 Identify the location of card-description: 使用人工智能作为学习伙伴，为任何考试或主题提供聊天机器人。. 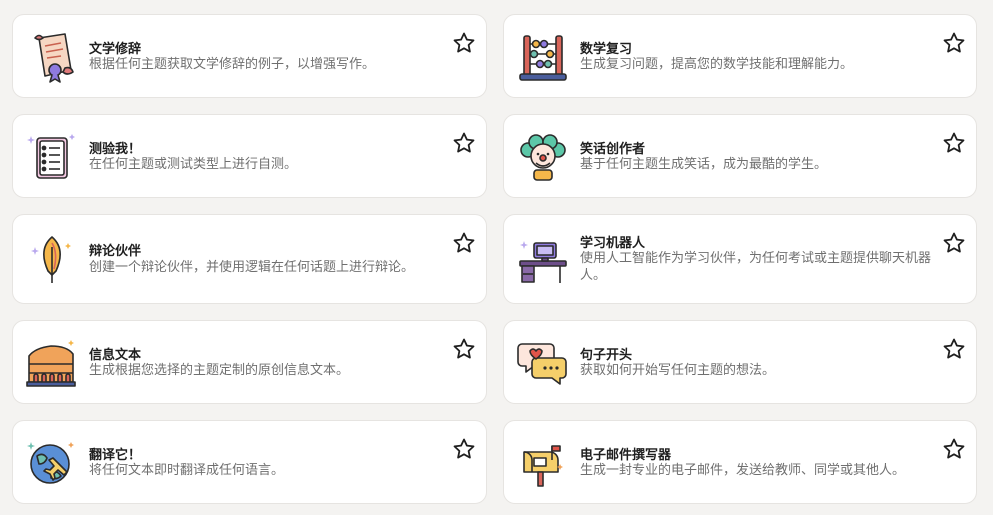
(756, 267).